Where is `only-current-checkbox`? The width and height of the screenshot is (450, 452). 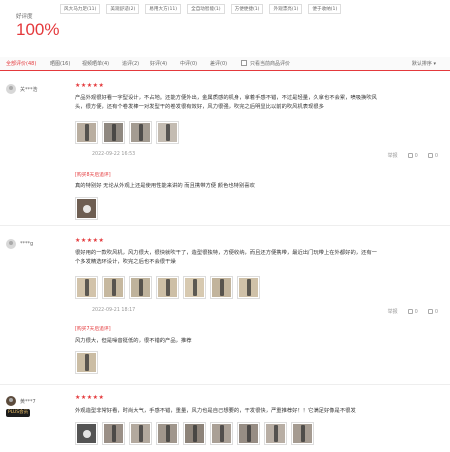 only-current-checkbox is located at coordinates (244, 63).